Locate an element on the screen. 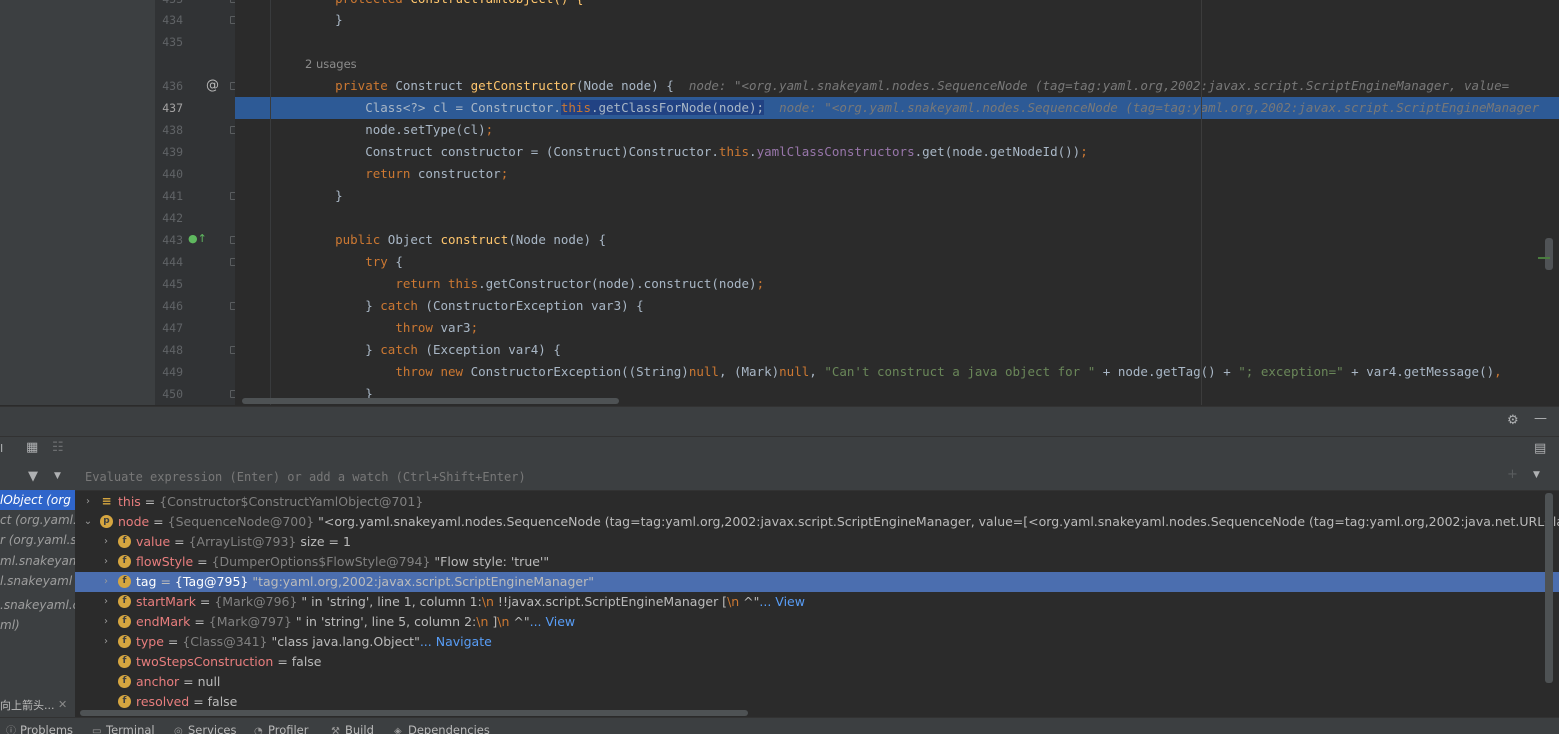  line-number: 449 is located at coordinates (169, 372).